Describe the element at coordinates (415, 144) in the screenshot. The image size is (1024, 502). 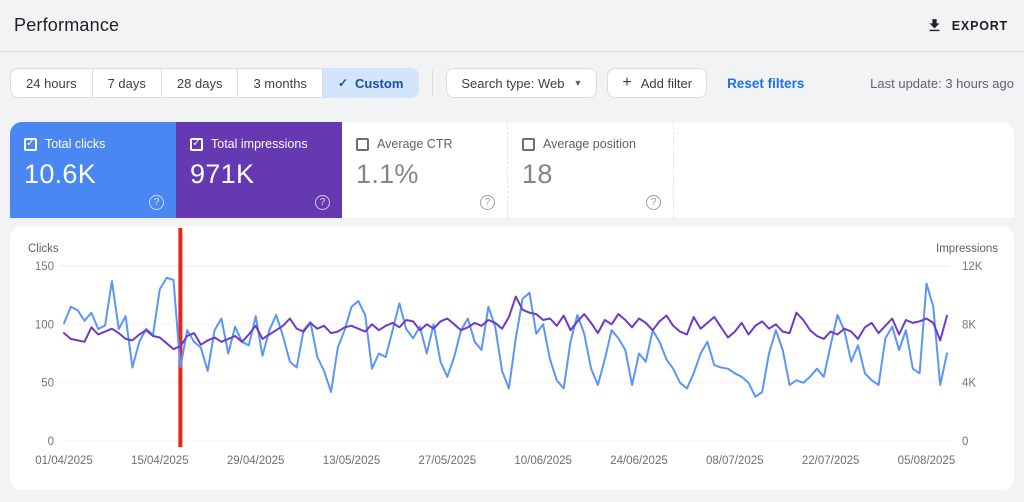
I see `metric-label: Average CTR` at that location.